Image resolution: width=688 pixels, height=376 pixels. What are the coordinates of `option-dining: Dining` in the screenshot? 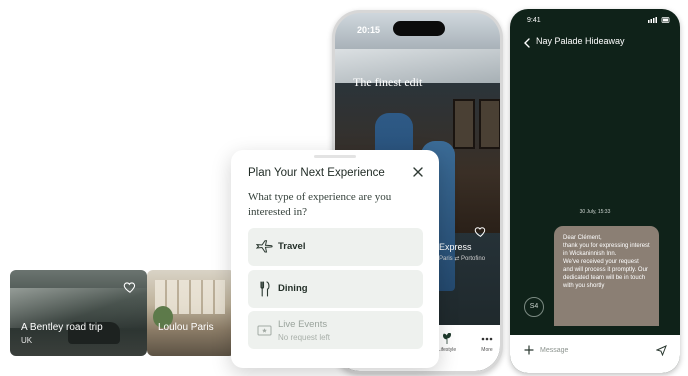 It's located at (335, 289).